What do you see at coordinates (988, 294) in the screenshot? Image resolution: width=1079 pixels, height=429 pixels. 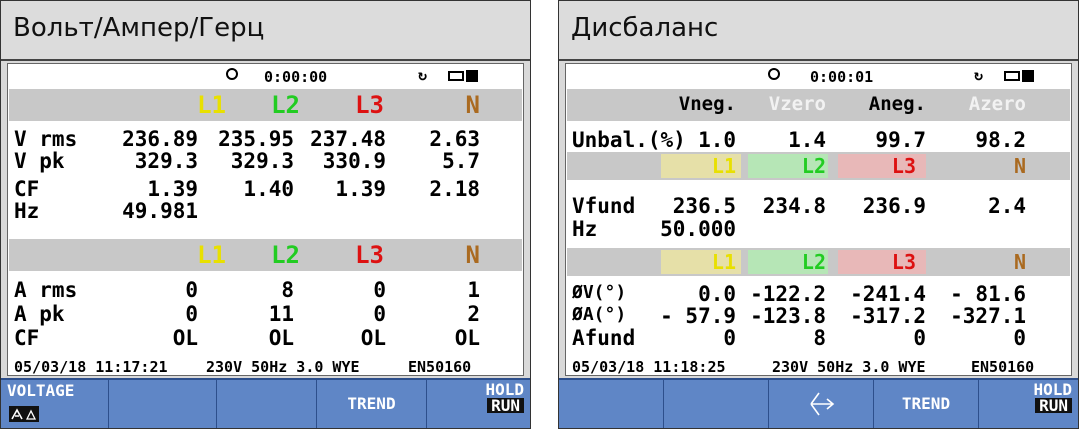 I see `phiv-n: - 81.6` at bounding box center [988, 294].